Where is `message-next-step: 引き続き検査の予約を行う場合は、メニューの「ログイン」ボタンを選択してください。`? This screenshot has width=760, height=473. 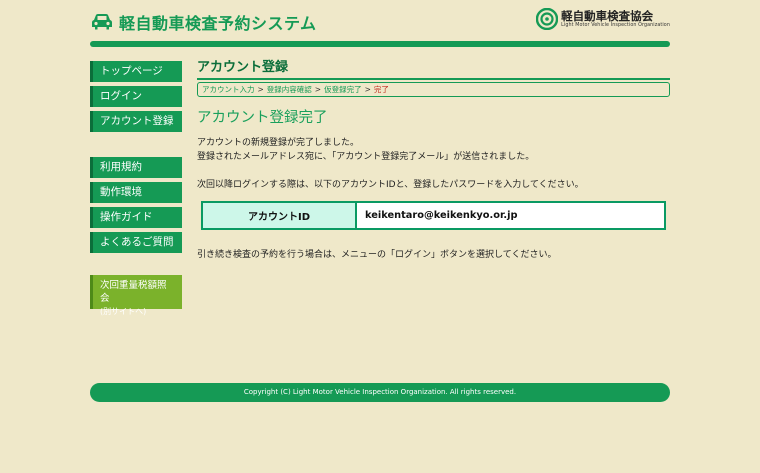 message-next-step: 引き続き検査の予約を行う場合は、メニューの「ログイン」ボタンを選択してください。 is located at coordinates (377, 255).